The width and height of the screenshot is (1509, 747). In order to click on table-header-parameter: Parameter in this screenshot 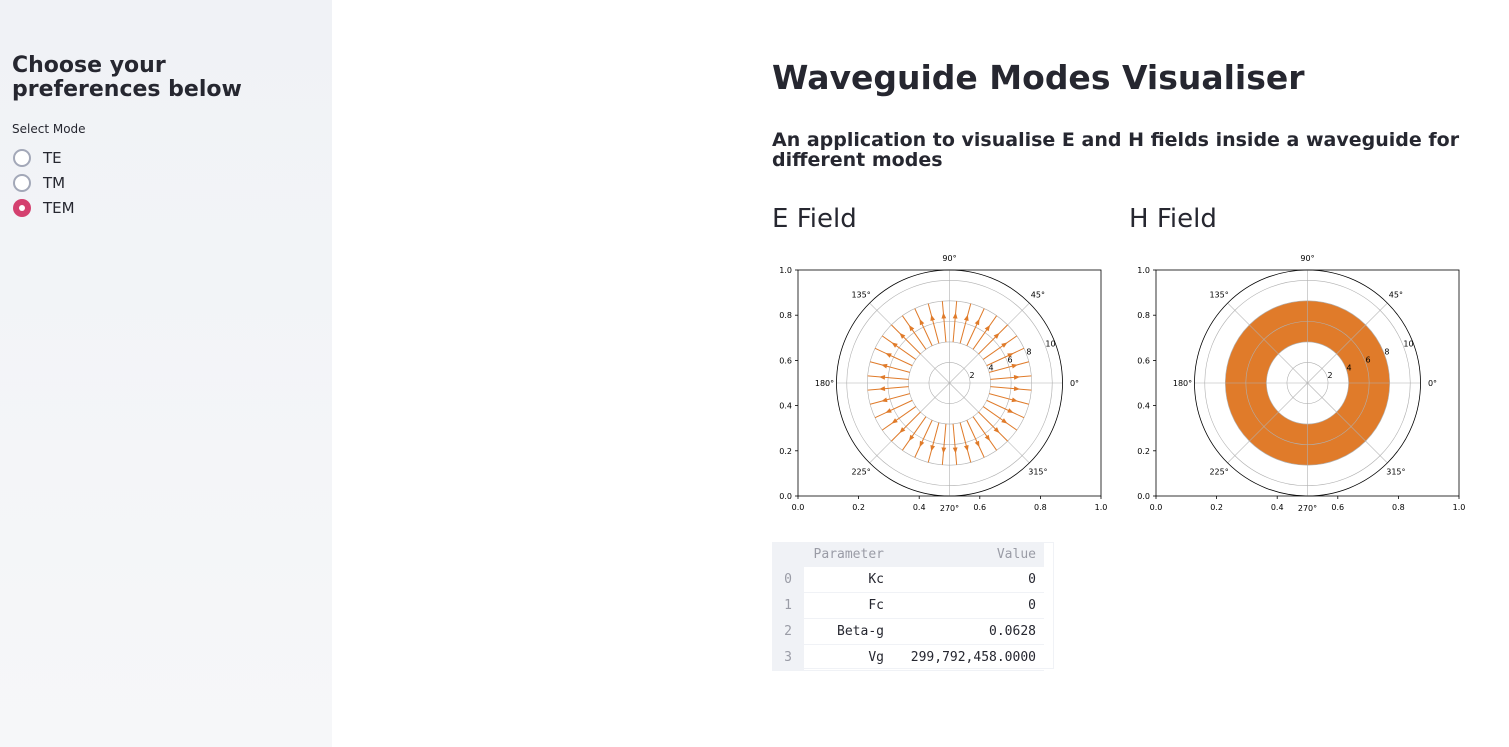, I will do `click(848, 554)`.